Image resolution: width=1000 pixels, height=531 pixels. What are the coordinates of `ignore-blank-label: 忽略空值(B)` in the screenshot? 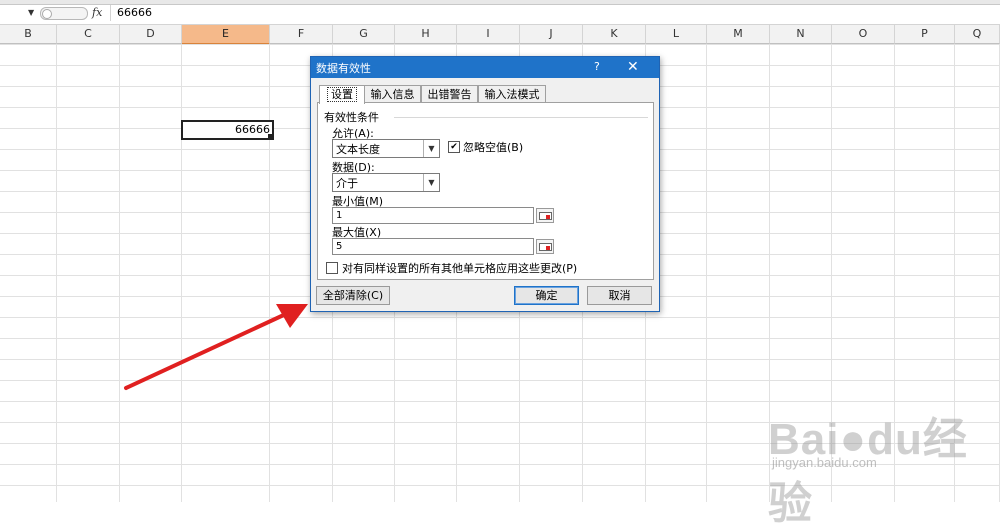 It's located at (493, 147).